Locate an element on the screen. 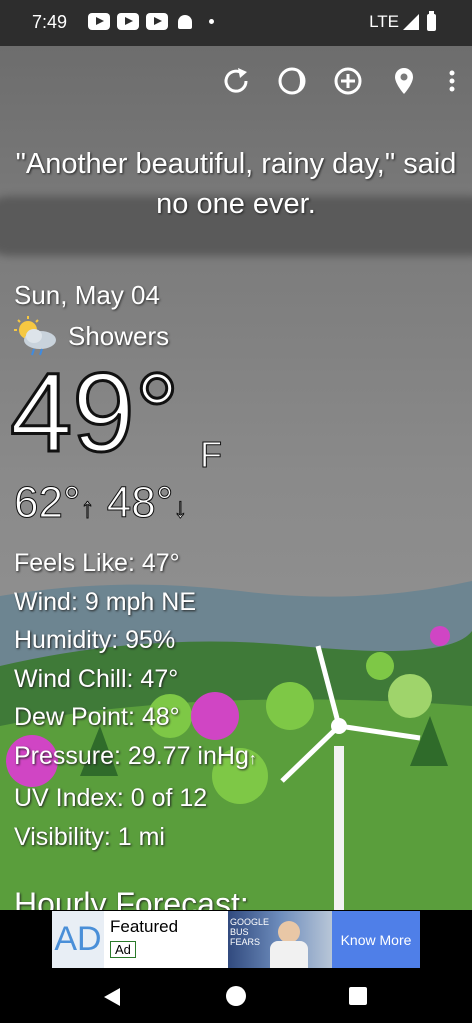 The width and height of the screenshot is (472, 1023). theme-button is located at coordinates (292, 81).